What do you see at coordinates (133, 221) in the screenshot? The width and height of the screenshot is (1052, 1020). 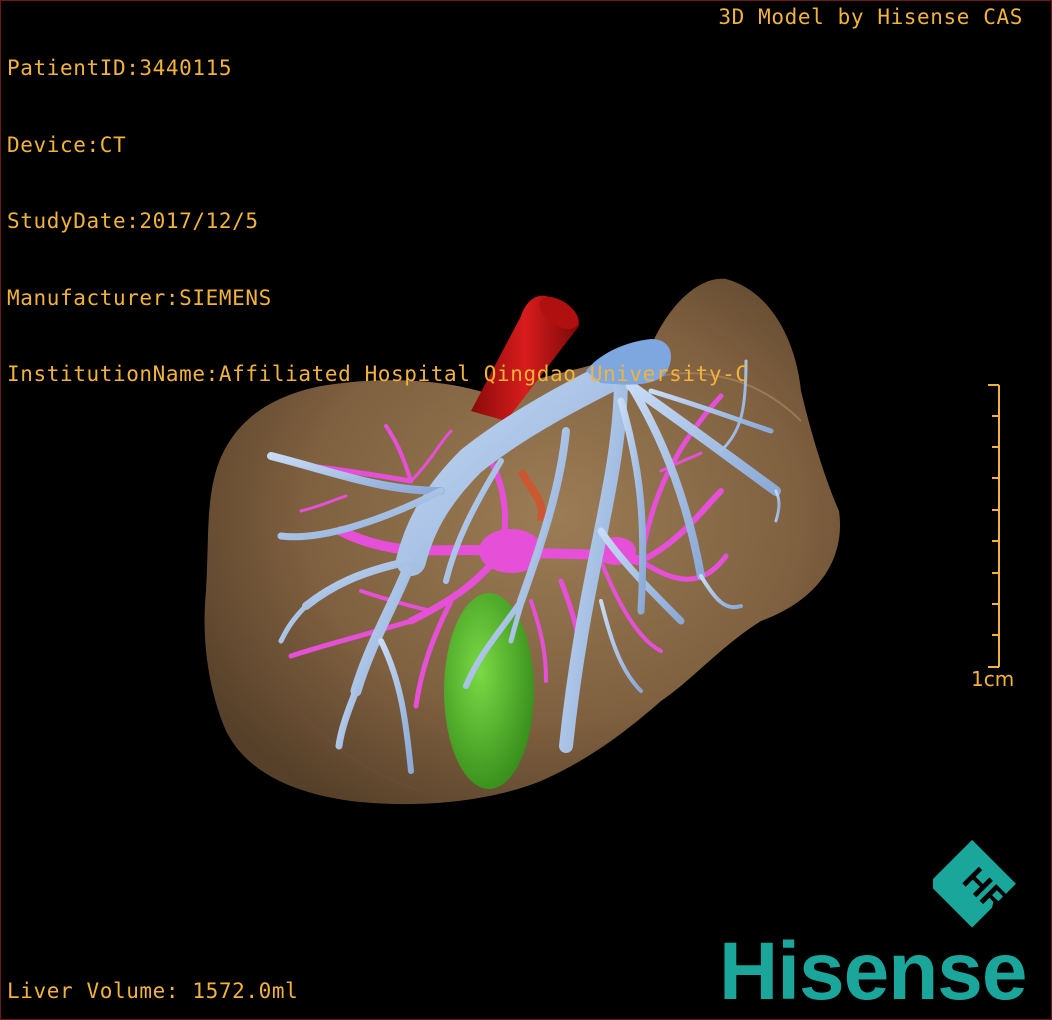 I see `study-date: StudyDate:2017/12/5` at bounding box center [133, 221].